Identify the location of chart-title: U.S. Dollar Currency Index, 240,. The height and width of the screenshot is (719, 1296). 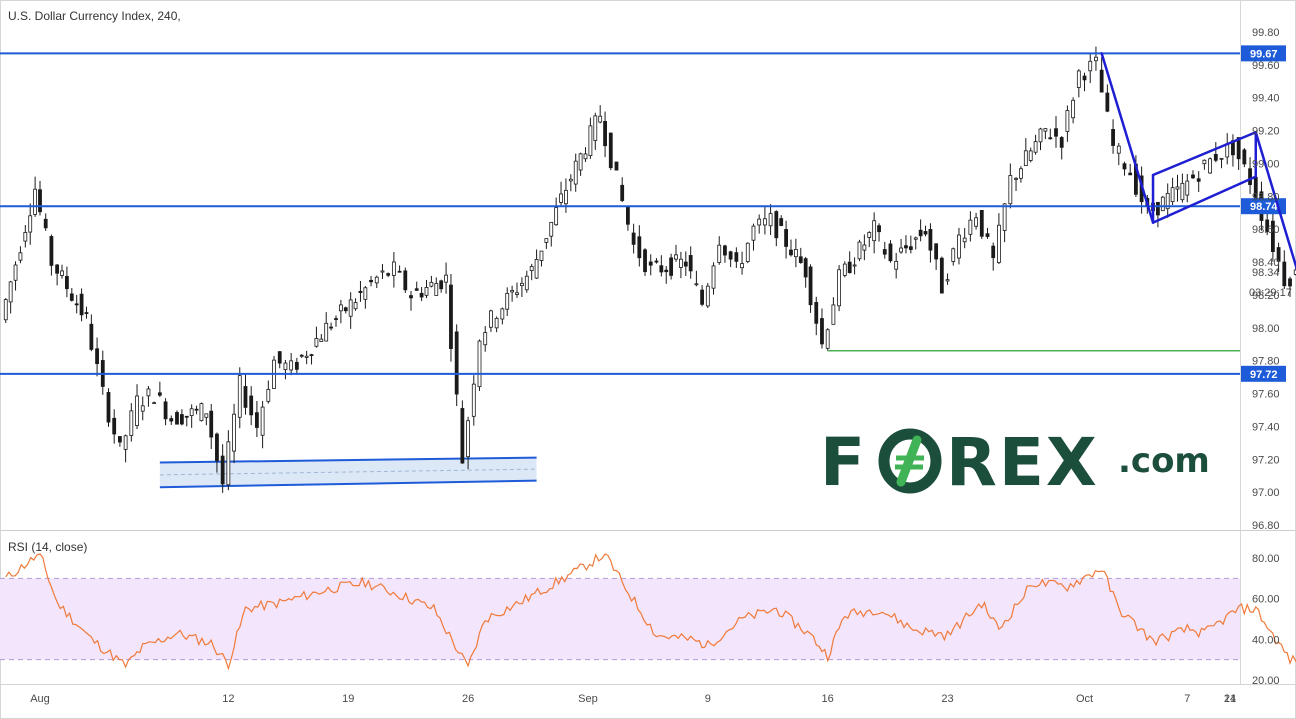
(94, 16).